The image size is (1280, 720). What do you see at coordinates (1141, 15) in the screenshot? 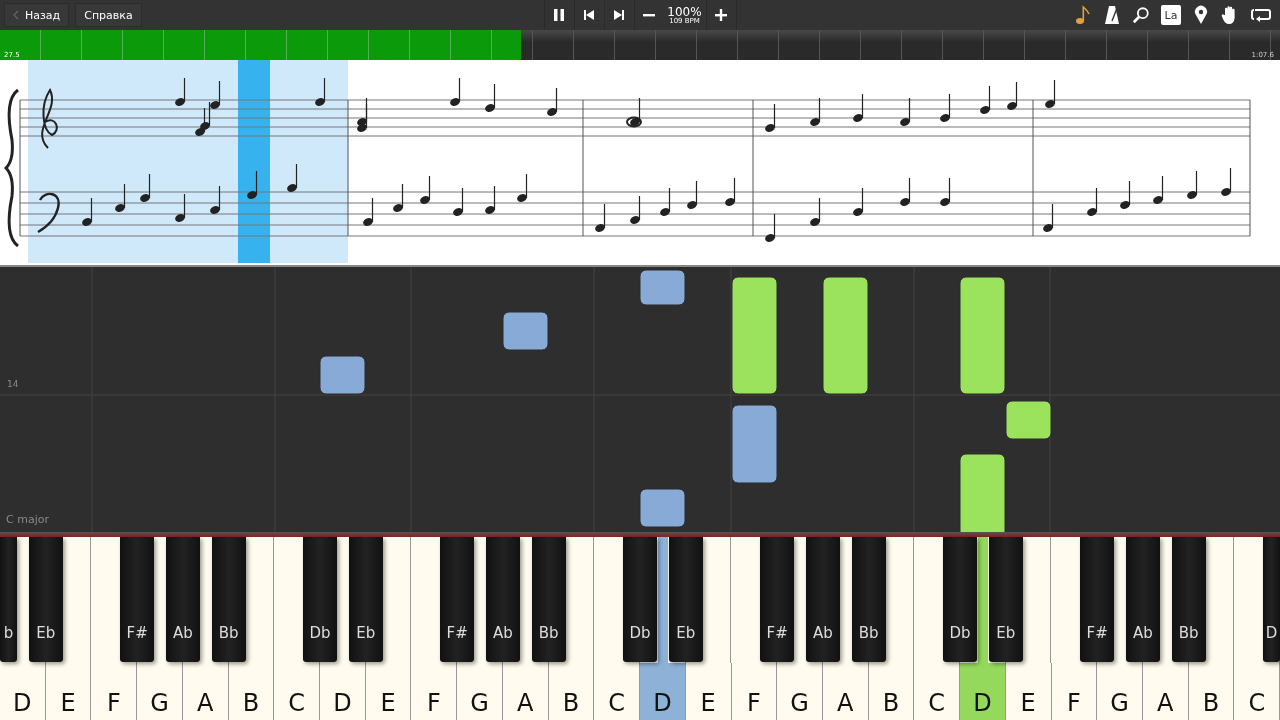
I see `search-icon` at bounding box center [1141, 15].